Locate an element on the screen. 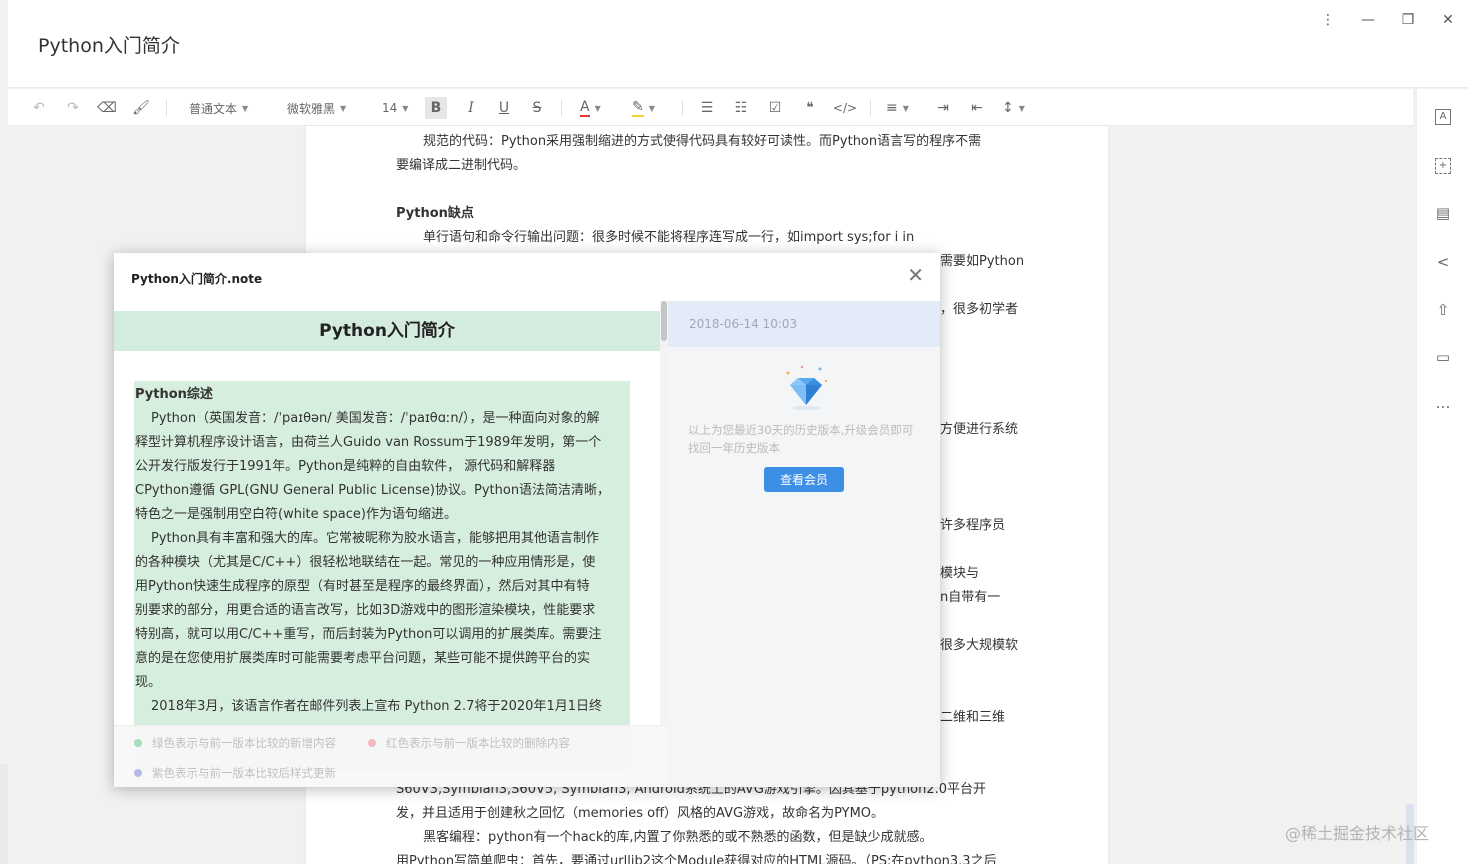 Image resolution: width=1468 pixels, height=864 pixels. preview-line: 用Python快速生成程序的原型（有时甚至是程序的最终界面），然后对其中有特 is located at coordinates (362, 586).